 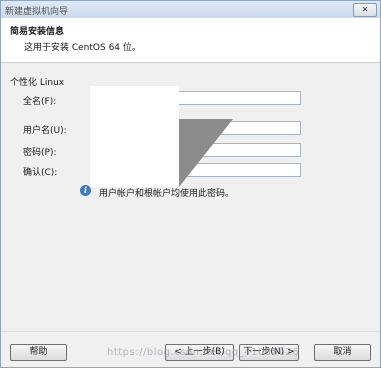 What do you see at coordinates (239, 98) in the screenshot?
I see `full-name-input` at bounding box center [239, 98].